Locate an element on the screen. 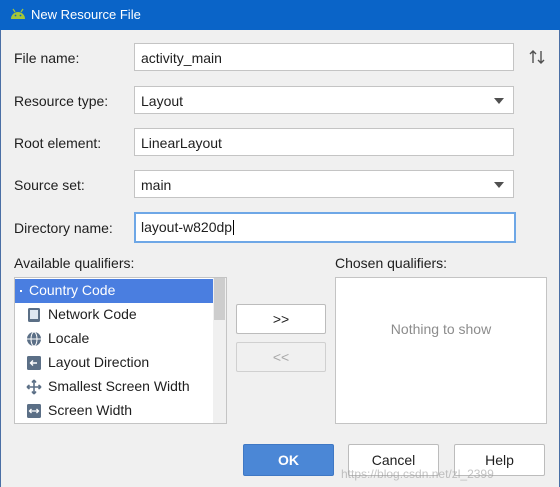 This screenshot has width=560, height=487. text-caret is located at coordinates (234, 227).